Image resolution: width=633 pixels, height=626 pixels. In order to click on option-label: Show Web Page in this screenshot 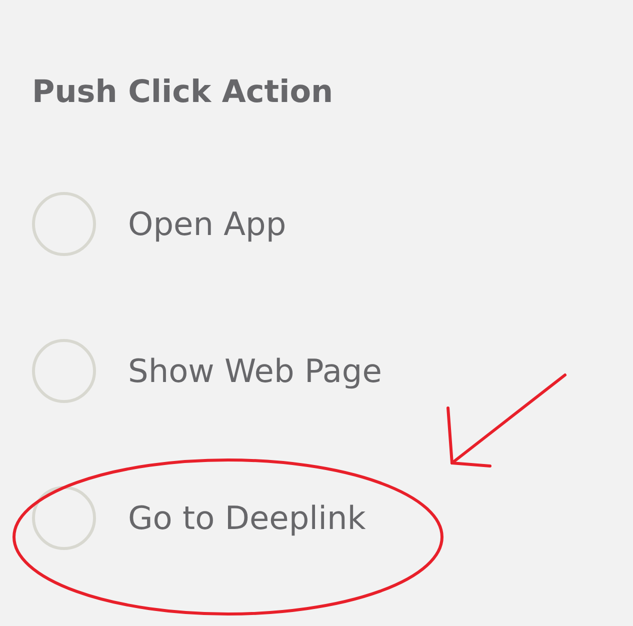, I will do `click(255, 371)`.